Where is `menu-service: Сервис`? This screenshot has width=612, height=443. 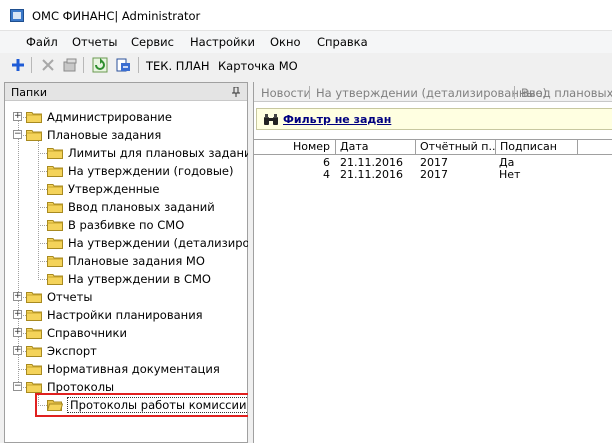 menu-service: Сервис is located at coordinates (152, 42).